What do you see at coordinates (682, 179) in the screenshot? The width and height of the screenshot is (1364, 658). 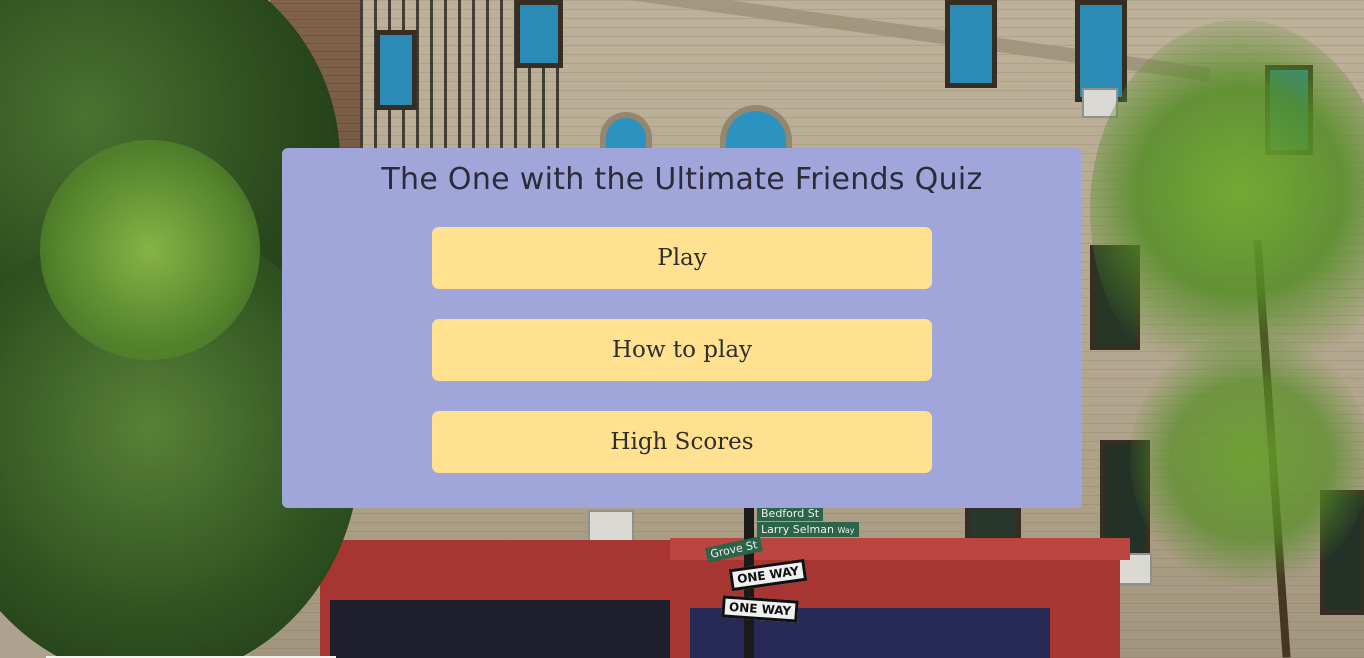 I see `page-title: The One with the Ultimate Friends Quiz` at bounding box center [682, 179].